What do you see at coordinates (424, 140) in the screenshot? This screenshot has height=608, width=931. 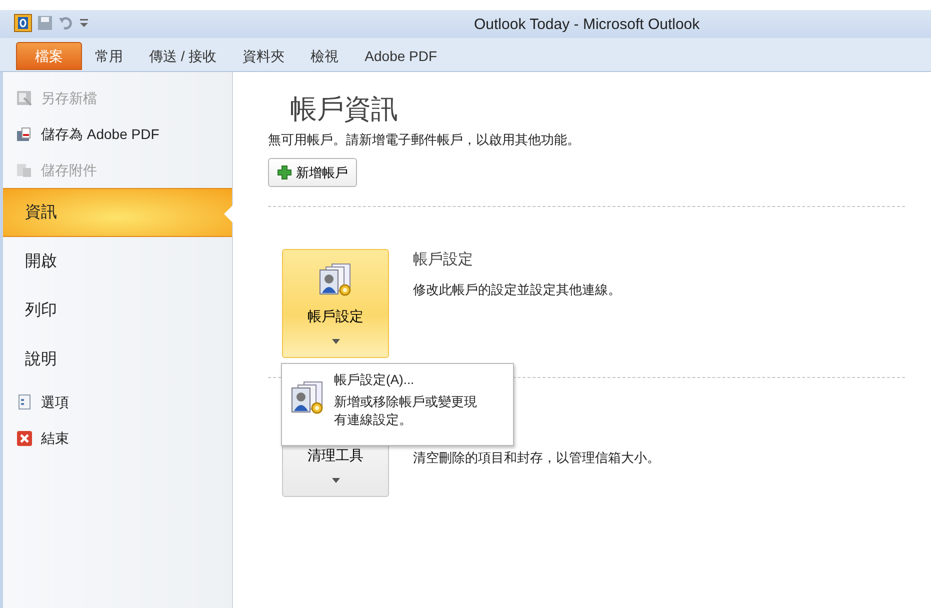 I see `info-message: 無可用帳戶。請新增電子郵件帳戶，以啟用其他功能。` at bounding box center [424, 140].